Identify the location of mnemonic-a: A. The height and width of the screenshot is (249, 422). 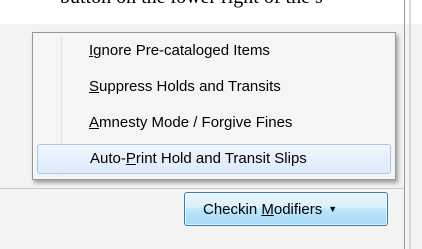
(94, 122).